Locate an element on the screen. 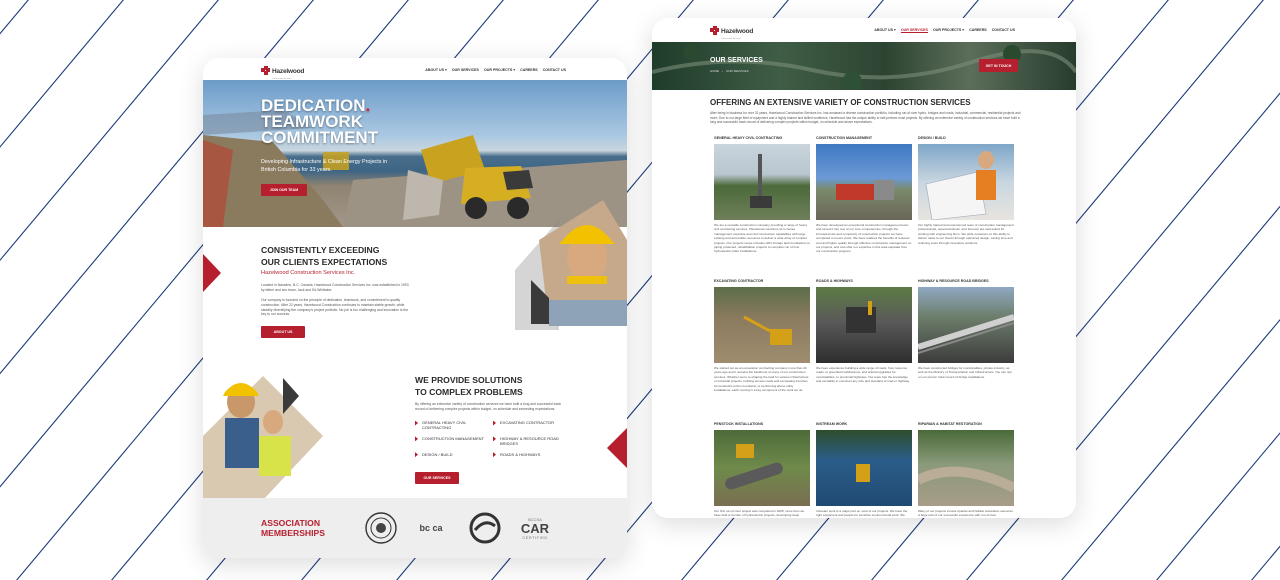 The height and width of the screenshot is (580, 1280). vica-logo is located at coordinates (485, 528).